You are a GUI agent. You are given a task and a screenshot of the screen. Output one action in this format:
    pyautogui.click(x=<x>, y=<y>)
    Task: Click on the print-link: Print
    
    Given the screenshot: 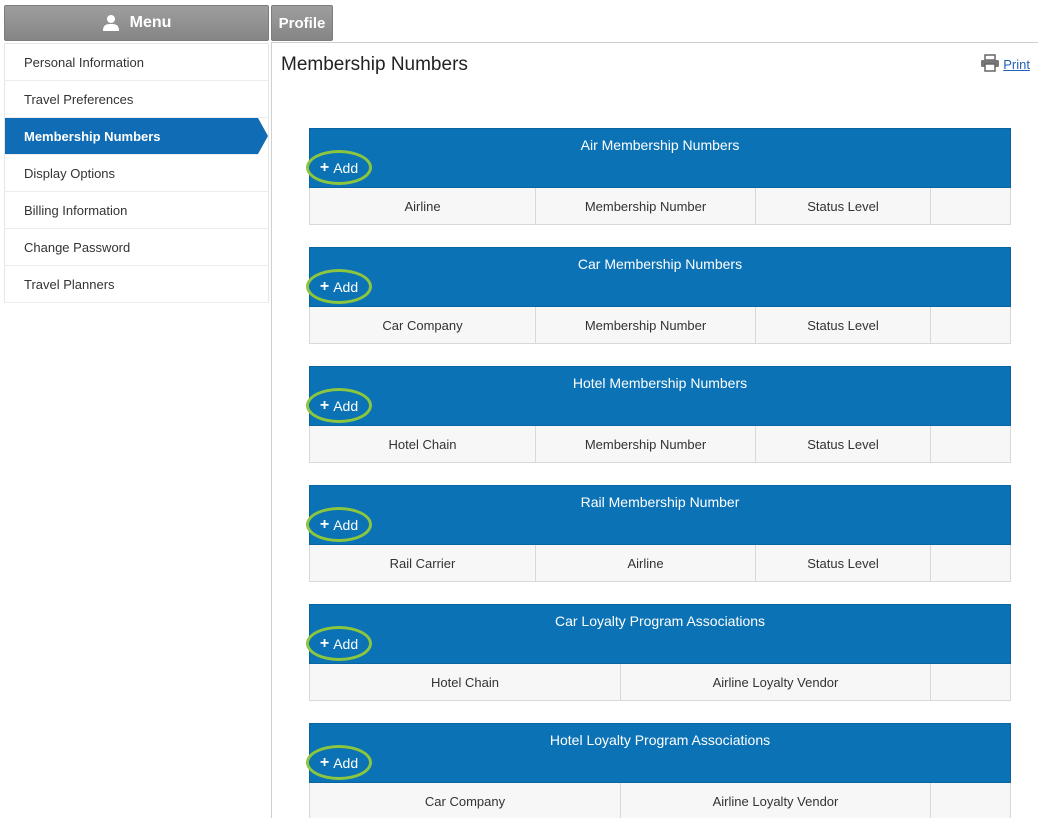 What is the action you would take?
    pyautogui.click(x=1005, y=64)
    